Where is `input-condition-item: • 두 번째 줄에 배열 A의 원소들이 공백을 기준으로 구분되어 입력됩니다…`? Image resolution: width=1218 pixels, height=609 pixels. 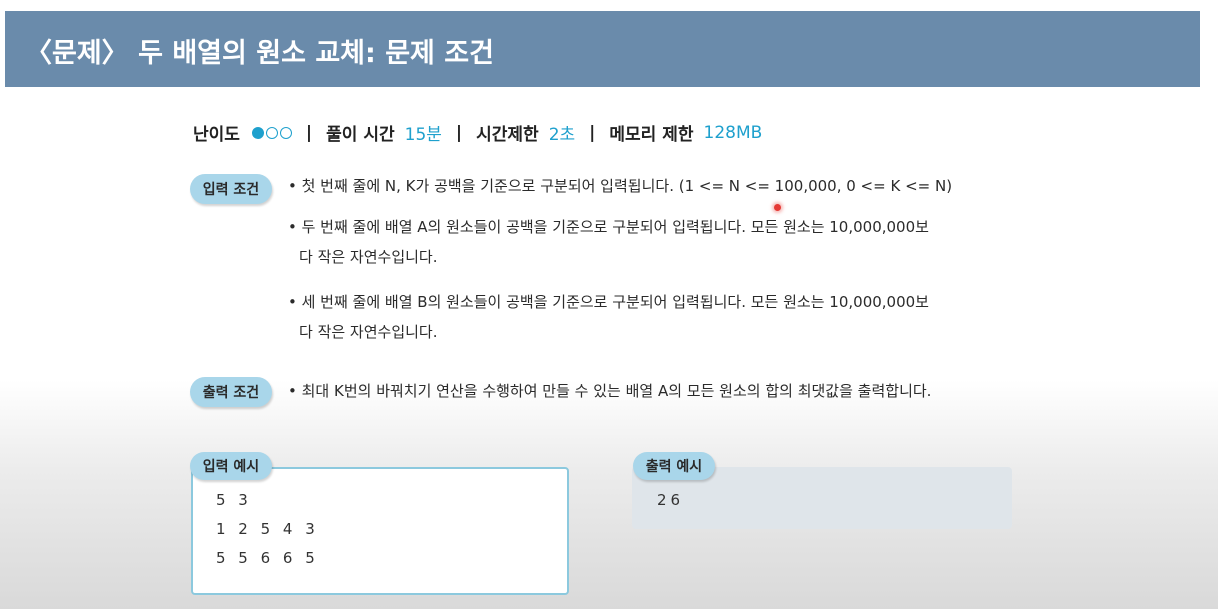 input-condition-item: • 두 번째 줄에 배열 A의 원소들이 공백을 기준으로 구분되어 입력됩니다… is located at coordinates (608, 242).